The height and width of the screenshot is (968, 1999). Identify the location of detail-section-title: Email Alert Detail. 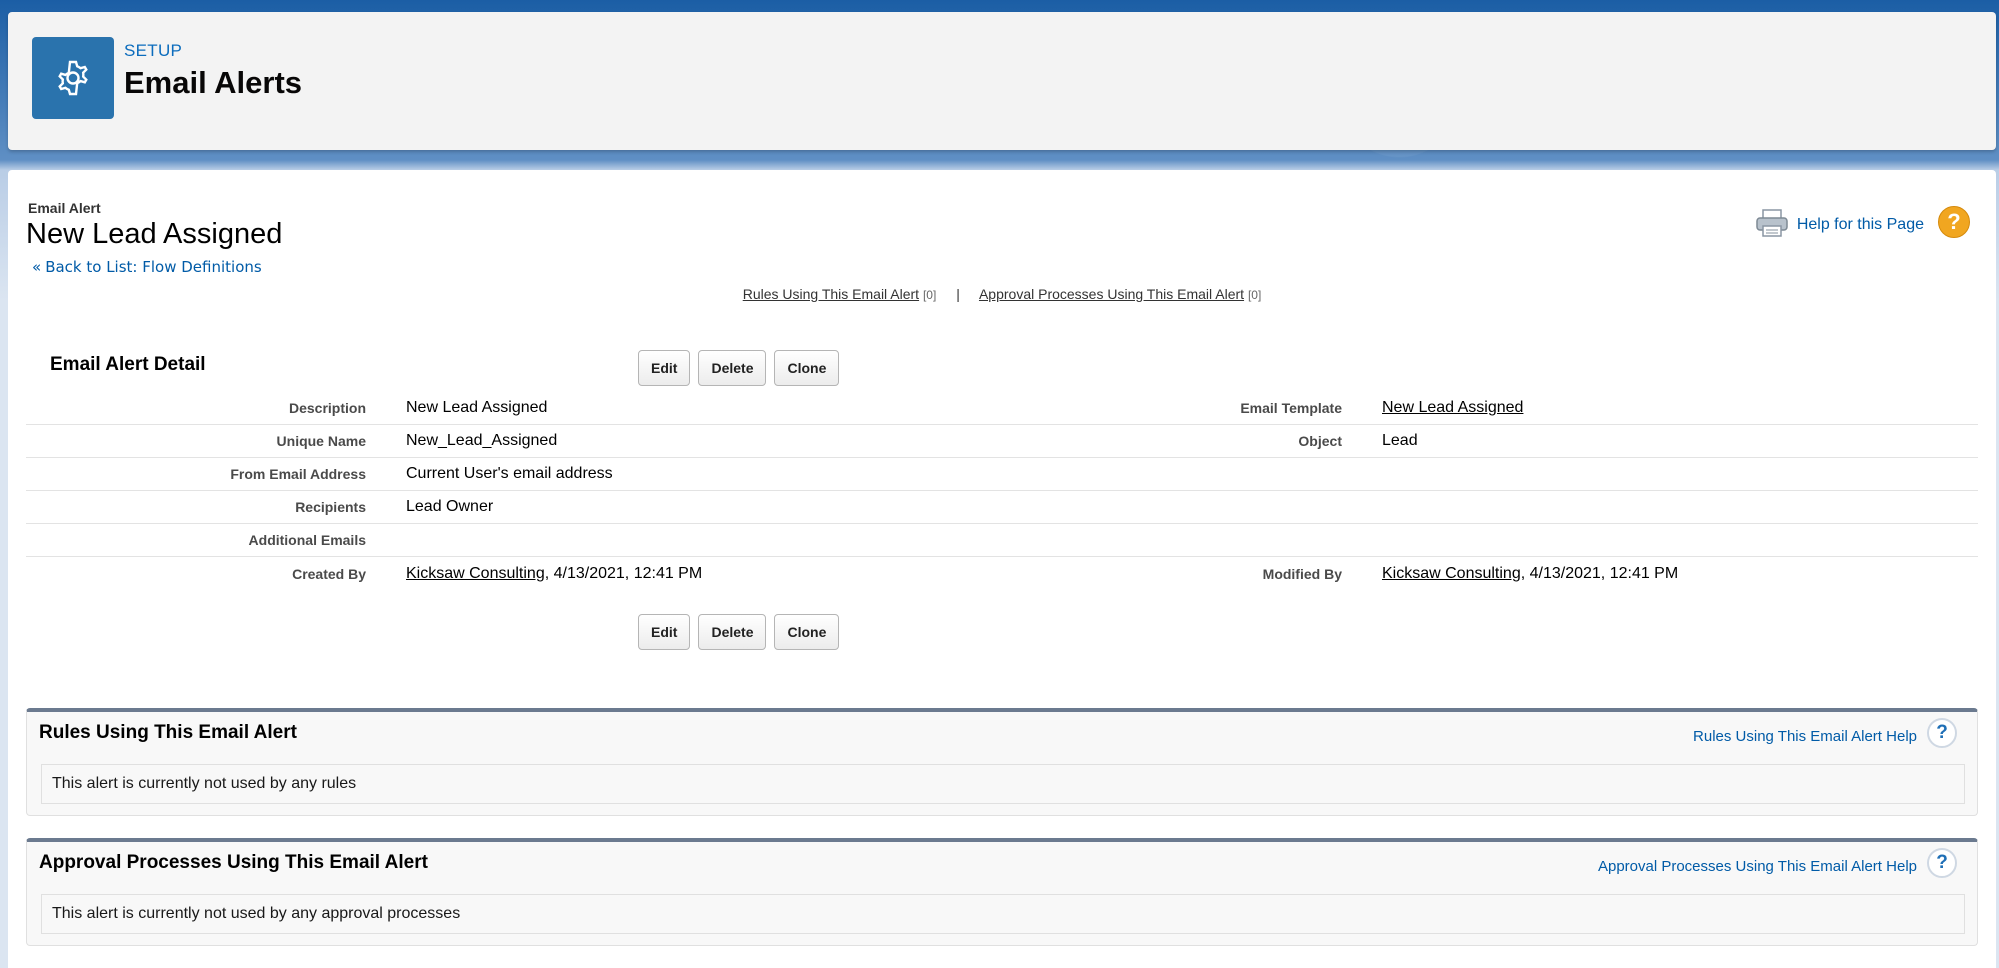
(128, 364).